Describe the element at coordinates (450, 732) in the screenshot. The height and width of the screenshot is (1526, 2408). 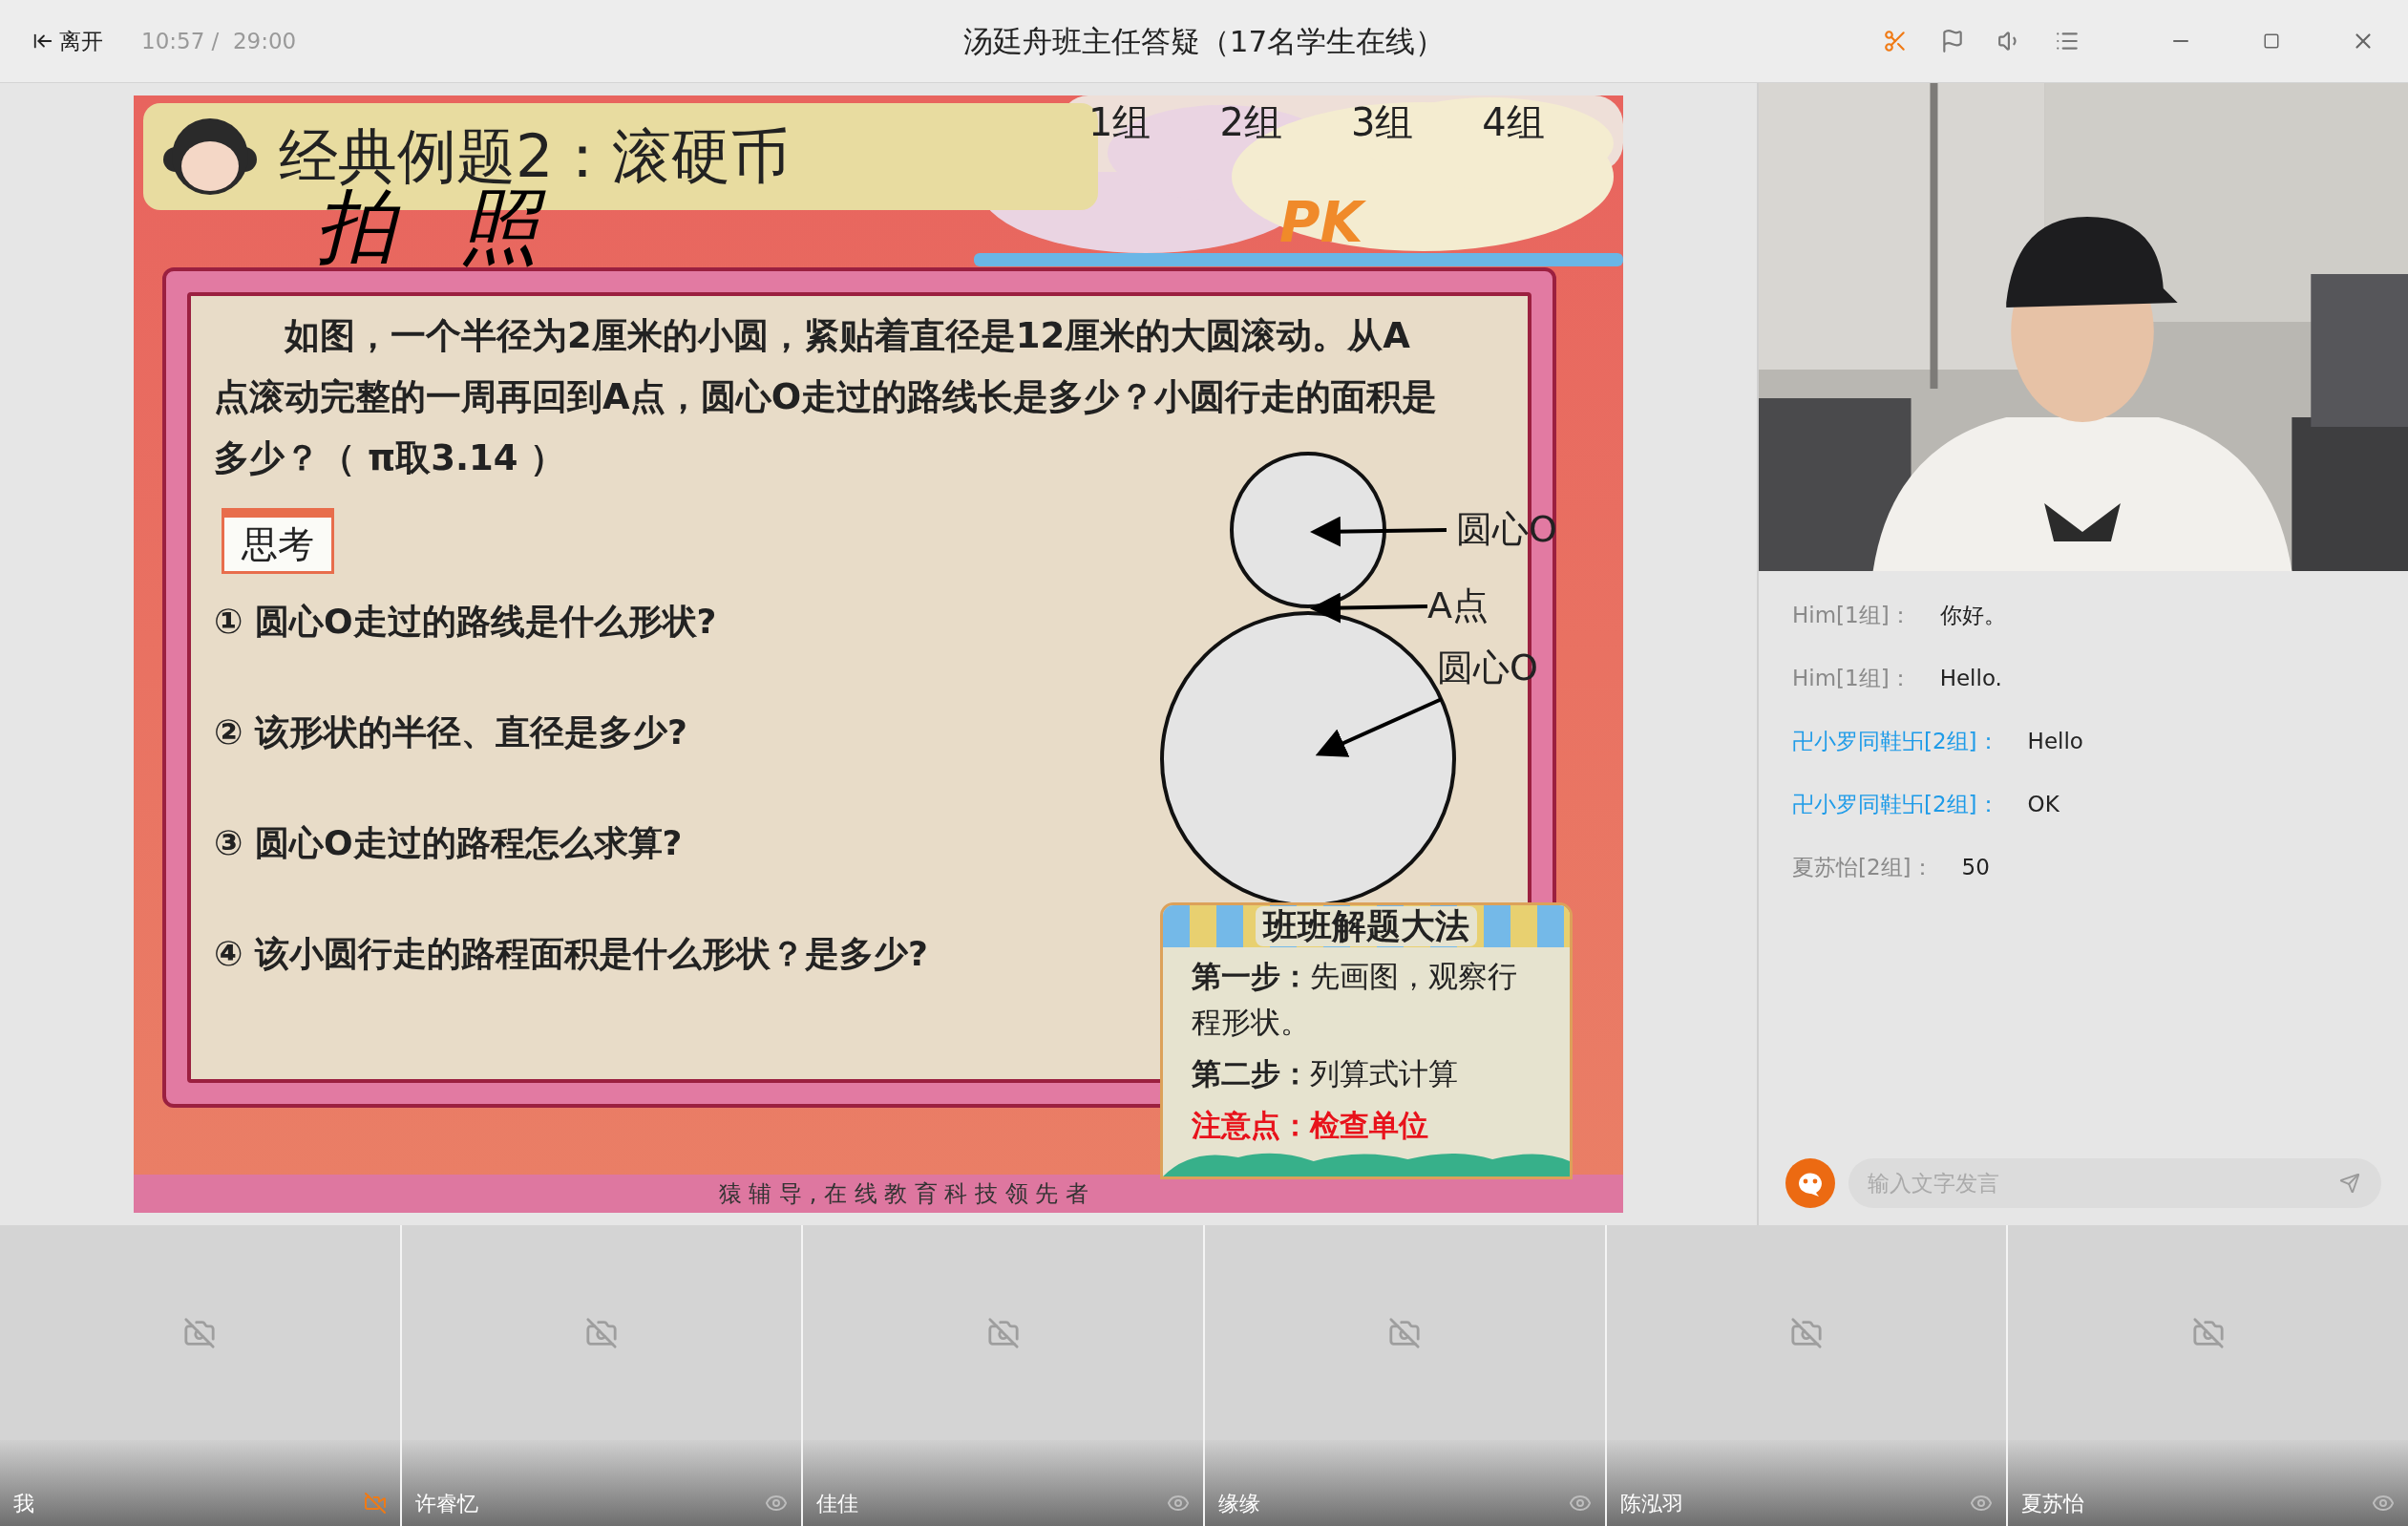
I see `question-text: ② 该形状的半径、直径是多少?` at that location.